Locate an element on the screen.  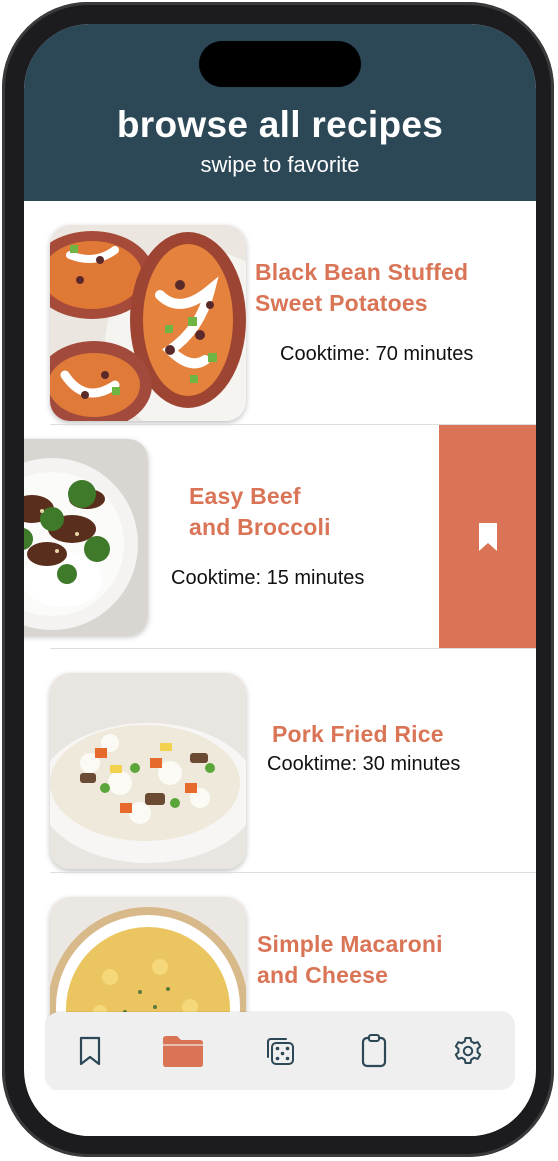
home-indicator-area is located at coordinates (280, 1113).